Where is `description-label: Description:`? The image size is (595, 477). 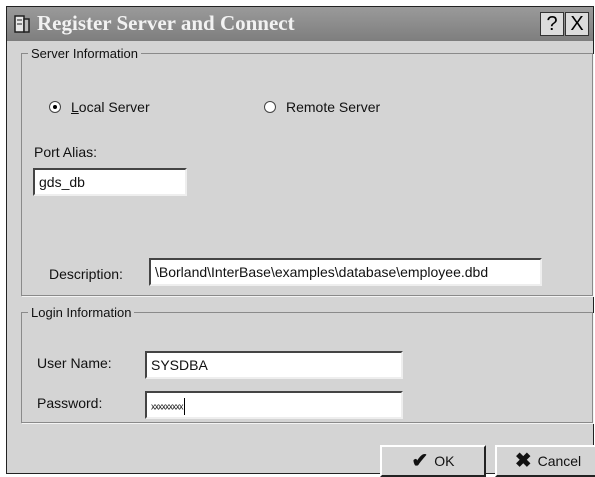
description-label: Description: is located at coordinates (86, 274).